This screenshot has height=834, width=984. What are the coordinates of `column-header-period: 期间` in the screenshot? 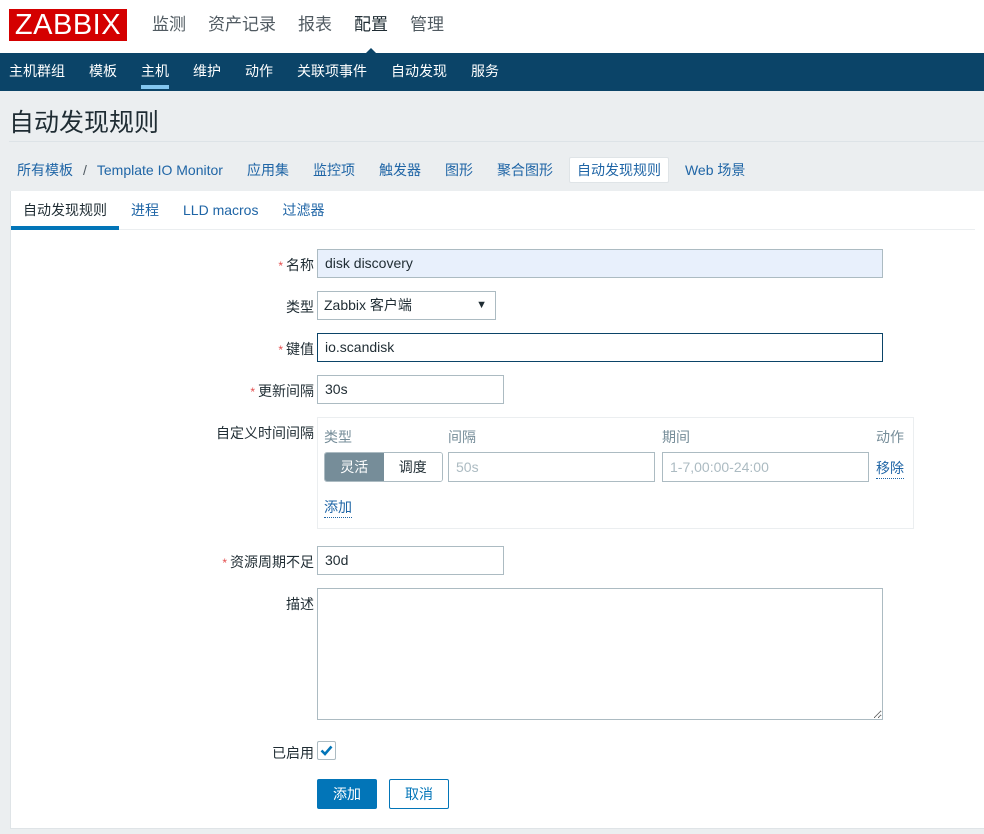 It's located at (676, 437).